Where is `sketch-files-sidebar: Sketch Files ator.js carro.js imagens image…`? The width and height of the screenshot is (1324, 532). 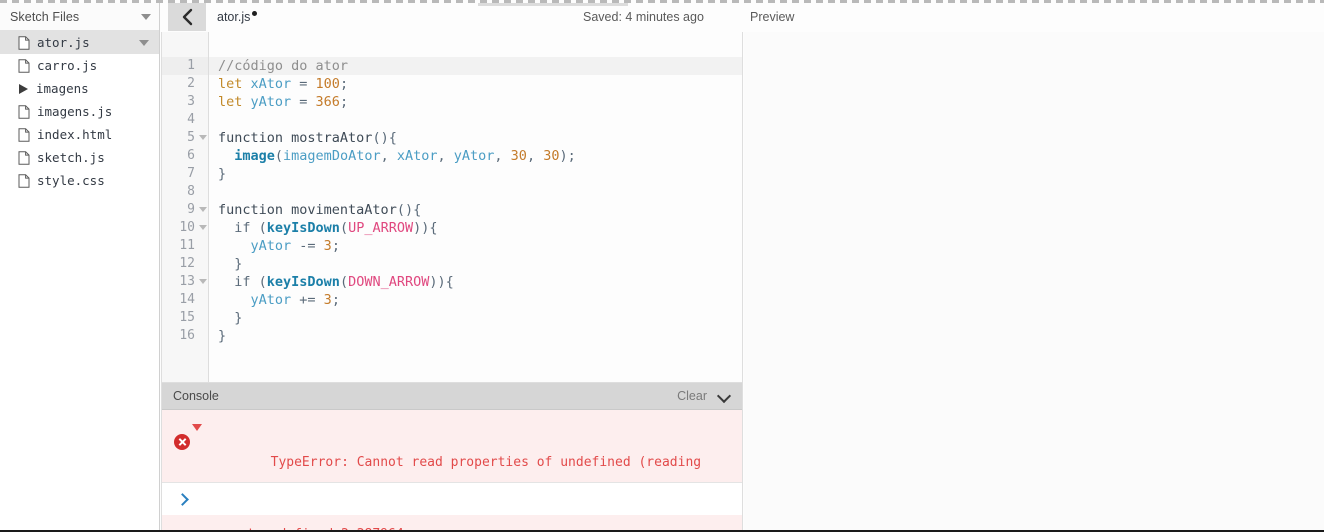
sketch-files-sidebar: Sketch Files ator.js carro.js imagens image… is located at coordinates (80, 267).